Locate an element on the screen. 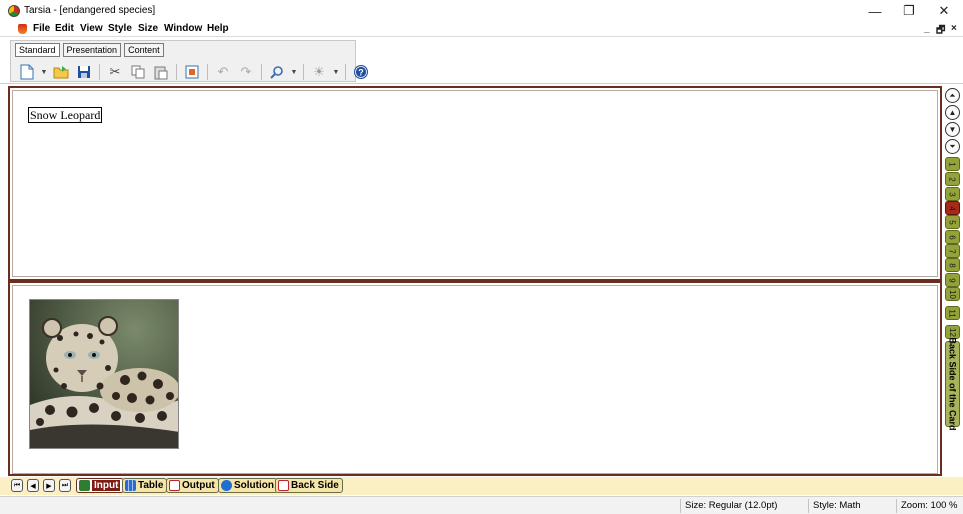 The height and width of the screenshot is (514, 963). mdi-minimize-button: _ is located at coordinates (927, 28).